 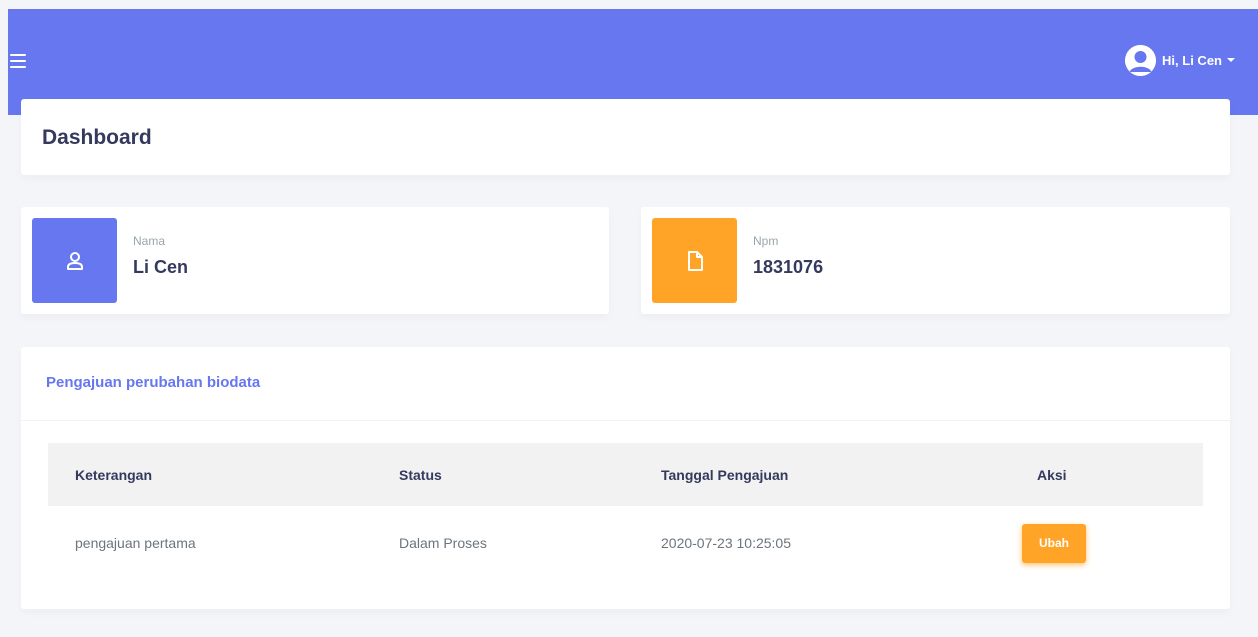 I want to click on user-icon, so click(x=74, y=260).